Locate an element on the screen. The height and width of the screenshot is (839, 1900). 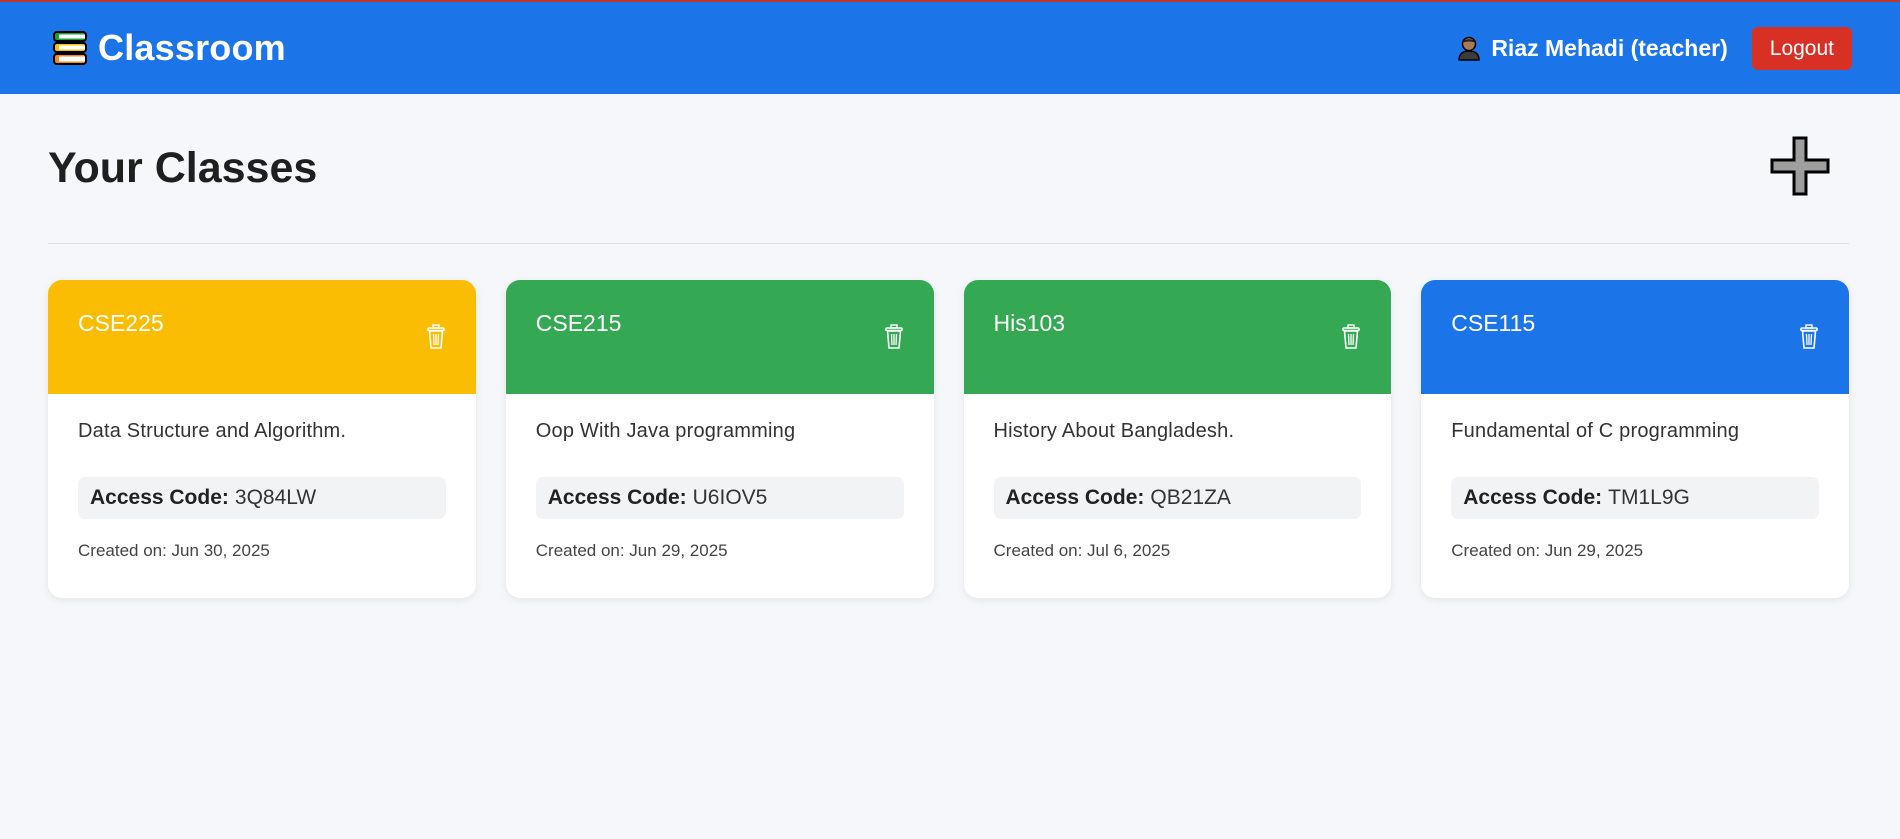
card-header: CSE115 is located at coordinates (1635, 337).